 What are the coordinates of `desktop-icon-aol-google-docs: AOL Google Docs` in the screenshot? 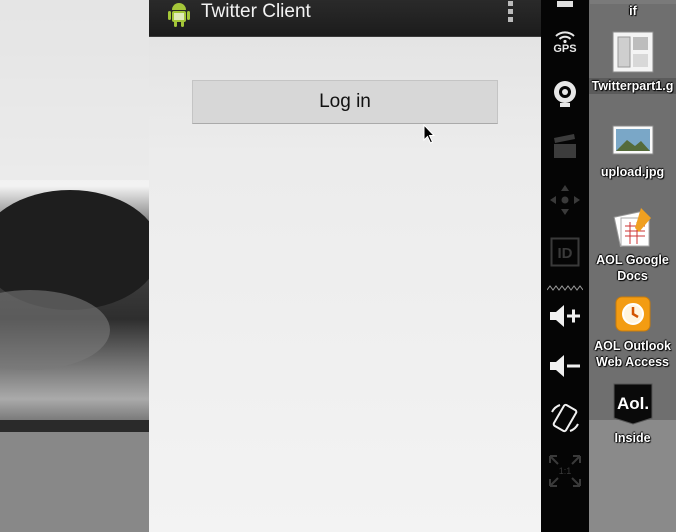 It's located at (632, 244).